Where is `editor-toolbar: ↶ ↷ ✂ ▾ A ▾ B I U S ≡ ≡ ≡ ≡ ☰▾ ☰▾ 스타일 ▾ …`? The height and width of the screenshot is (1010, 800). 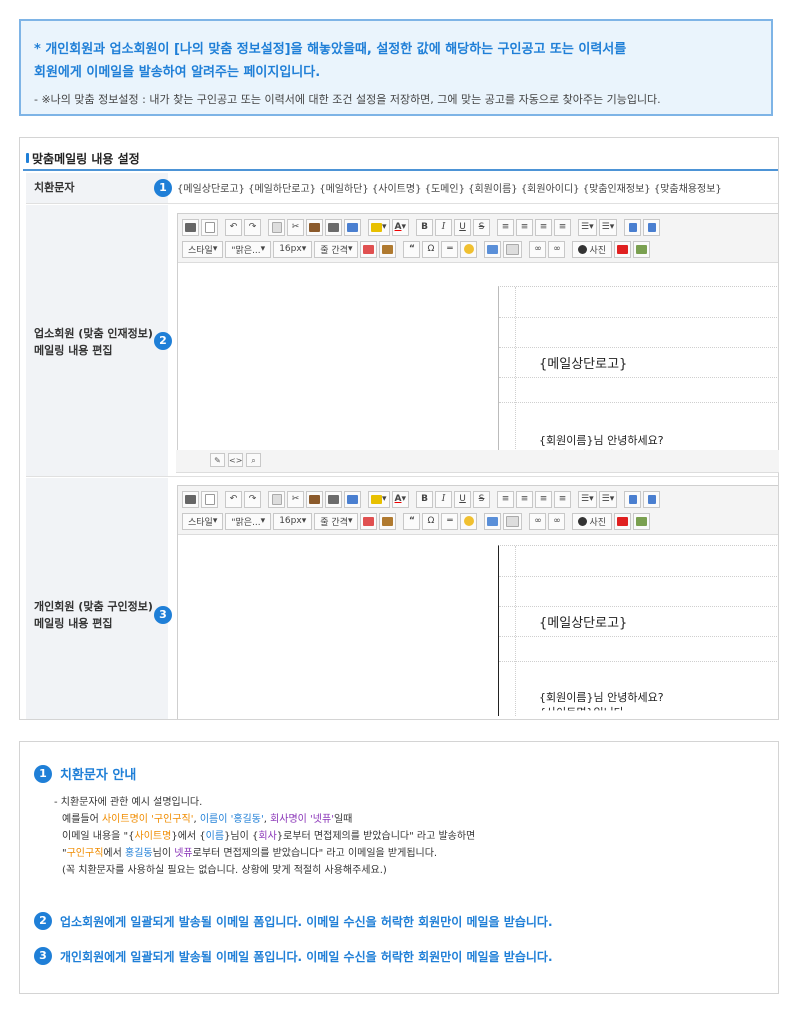 editor-toolbar: ↶ ↷ ✂ ▾ A ▾ B I U S ≡ ≡ ≡ ≡ ☰▾ ☰▾ 스타일 ▾ … is located at coordinates (478, 510).